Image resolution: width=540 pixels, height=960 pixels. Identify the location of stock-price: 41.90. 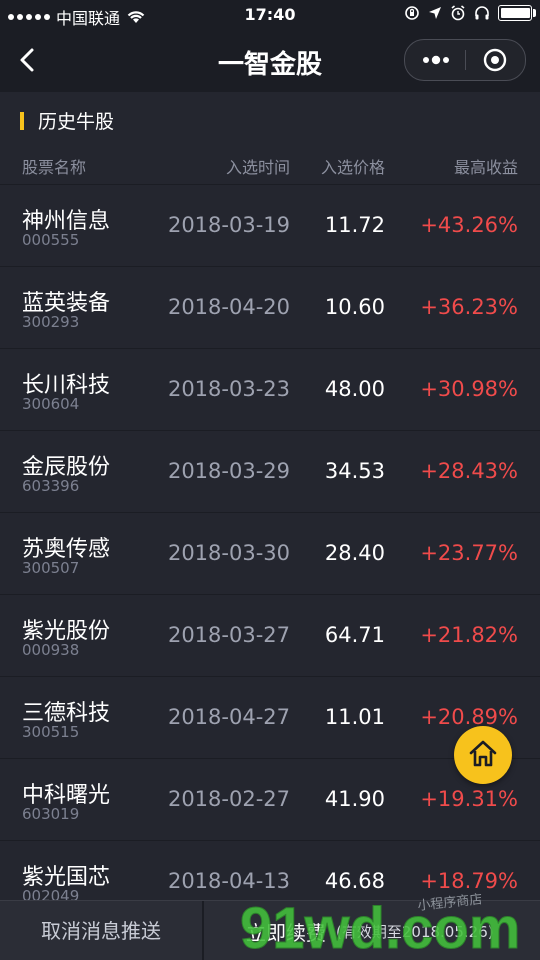
(354, 799).